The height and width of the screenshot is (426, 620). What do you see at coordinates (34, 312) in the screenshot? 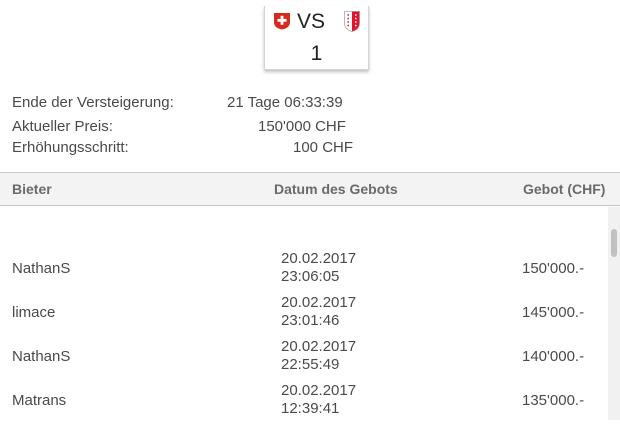
I see `bidder-name: limace` at bounding box center [34, 312].